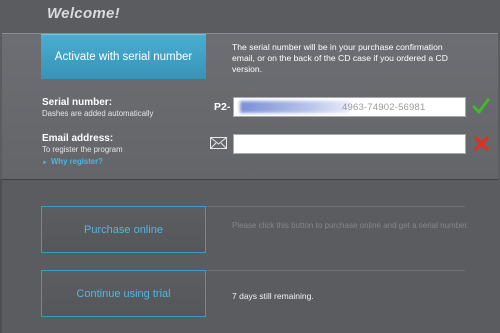 Image resolution: width=500 pixels, height=333 pixels. I want to click on email-address-label: Email address:, so click(78, 138).